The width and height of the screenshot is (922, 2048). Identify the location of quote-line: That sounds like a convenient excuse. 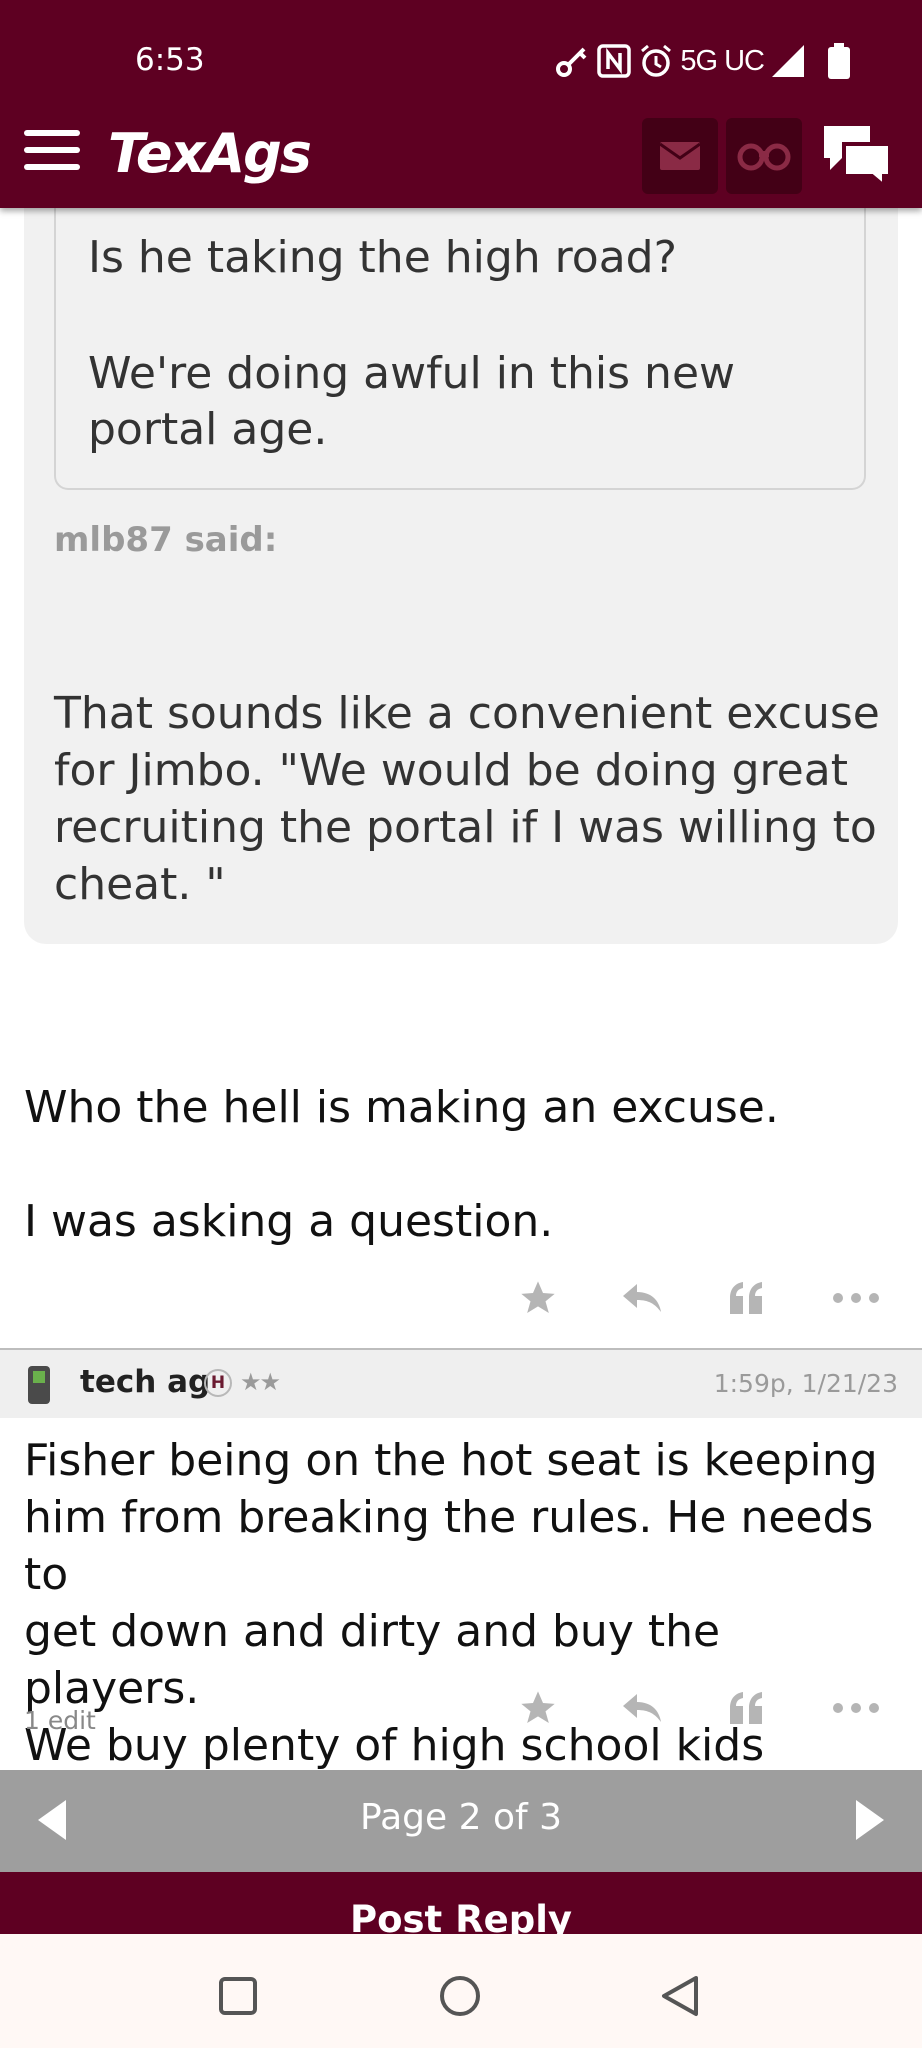
(467, 713).